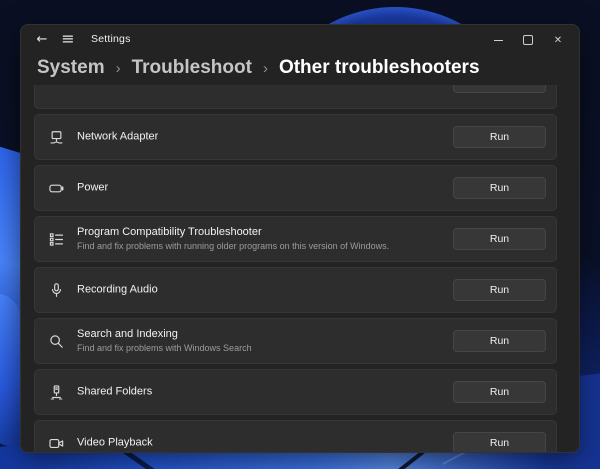 This screenshot has width=600, height=469. What do you see at coordinates (56, 137) in the screenshot?
I see `network-adapter-icon` at bounding box center [56, 137].